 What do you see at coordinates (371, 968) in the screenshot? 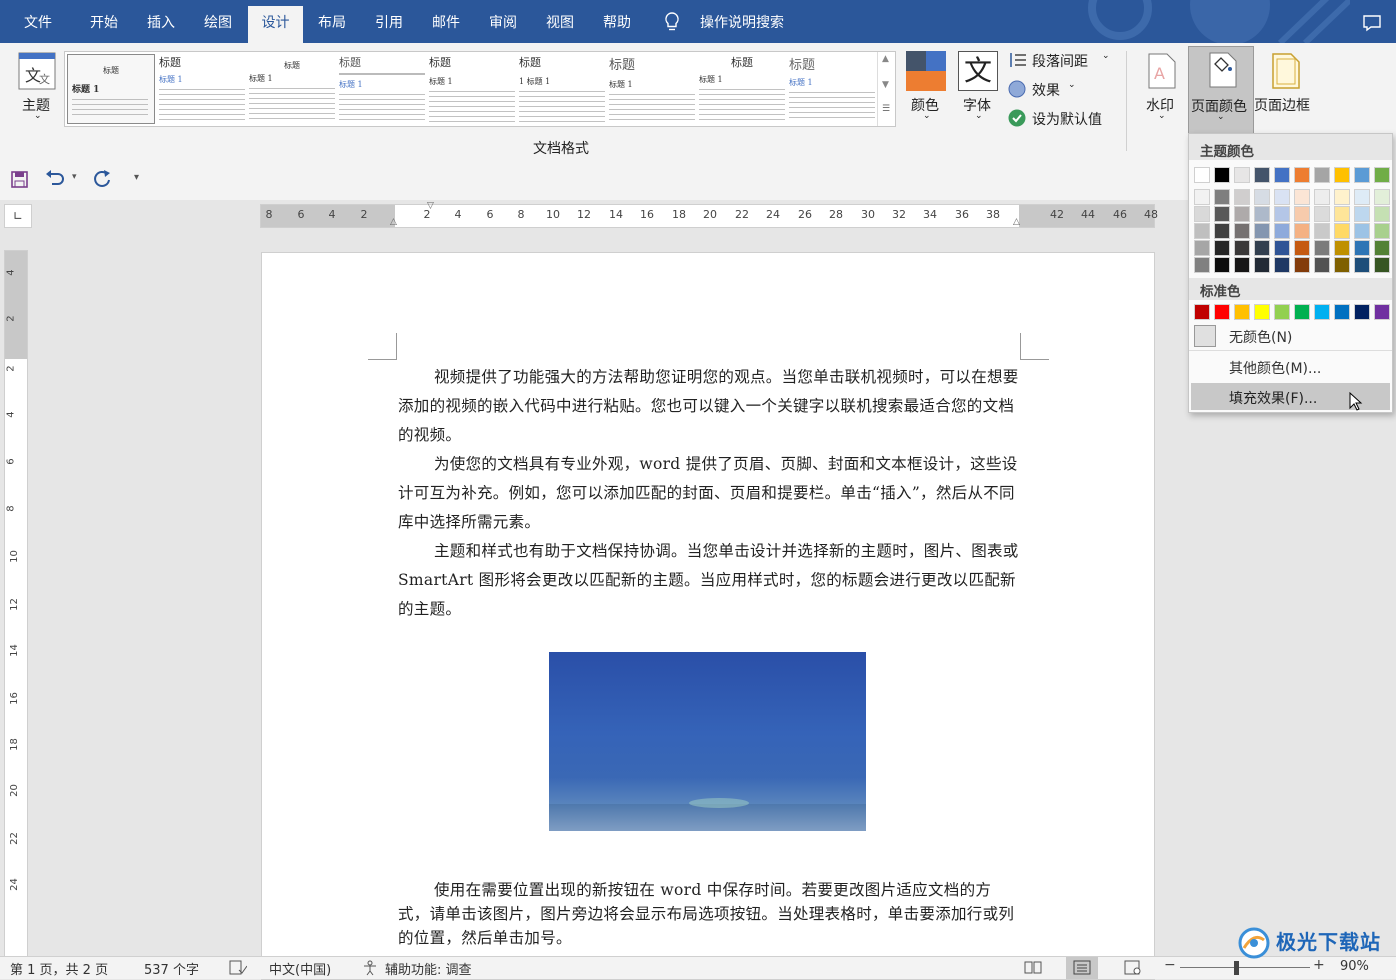
I see `accessibility-icon` at bounding box center [371, 968].